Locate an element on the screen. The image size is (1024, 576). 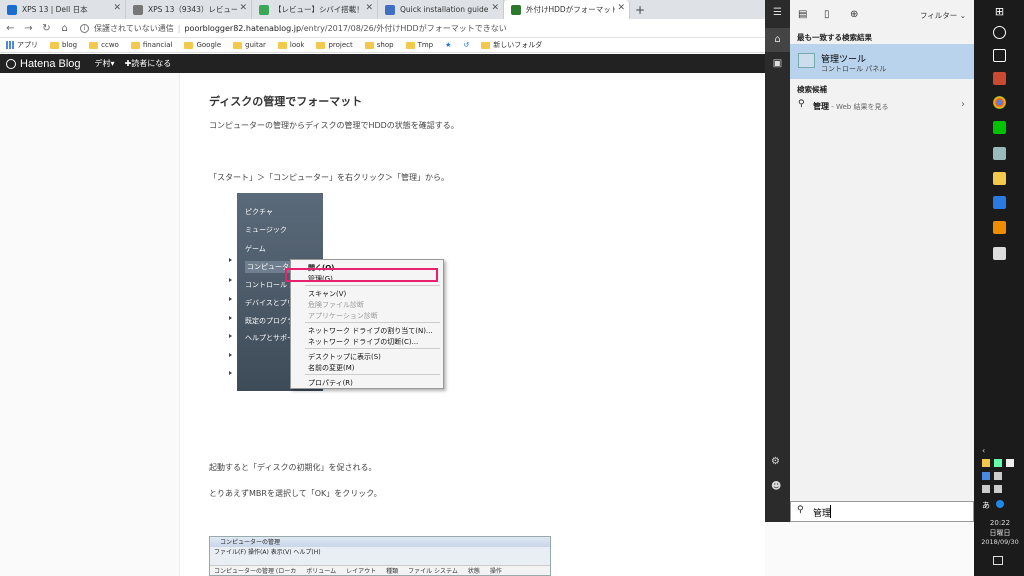
url-path: /entry/2017/08/26/外付けHDDがフォーマットできない is located at coordinates (404, 28).